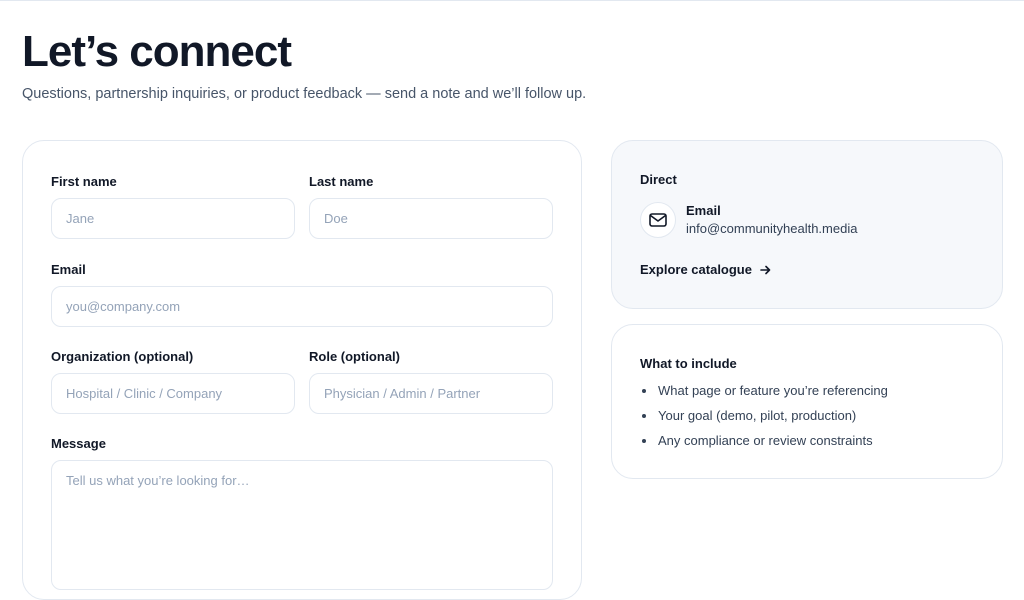 The height and width of the screenshot is (600, 1024). I want to click on email-contact-label: Email, so click(703, 210).